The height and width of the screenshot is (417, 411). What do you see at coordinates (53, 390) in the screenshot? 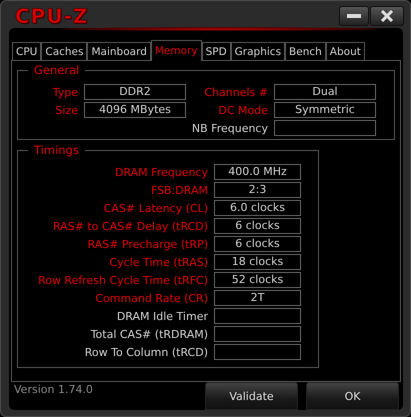
I see `version-text: Version 1.74.0` at bounding box center [53, 390].